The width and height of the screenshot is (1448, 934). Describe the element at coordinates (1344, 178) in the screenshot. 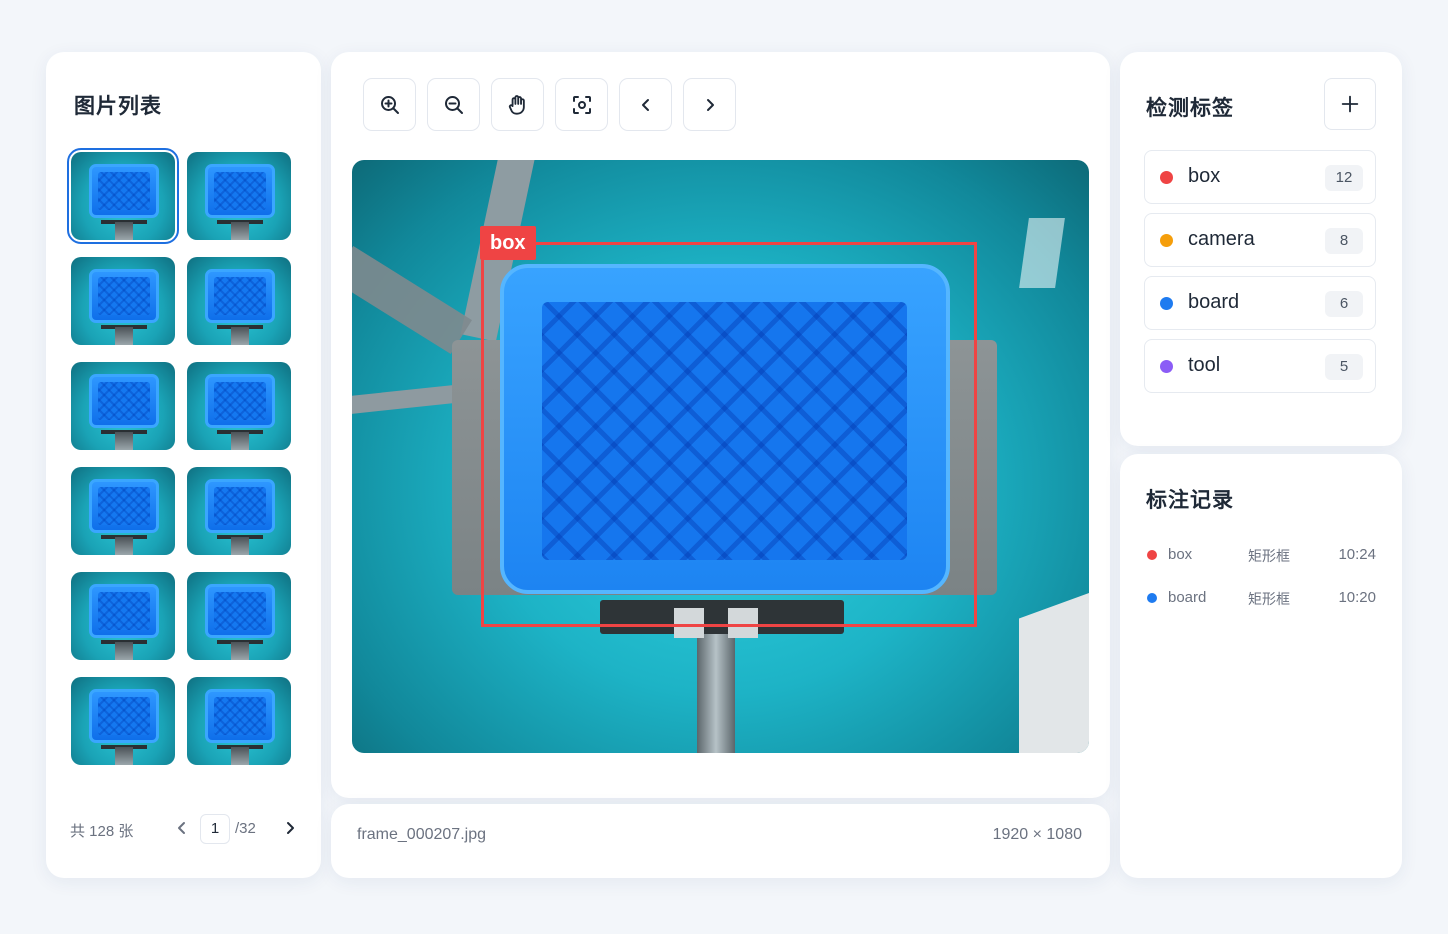

I see `label-count: 12` at that location.